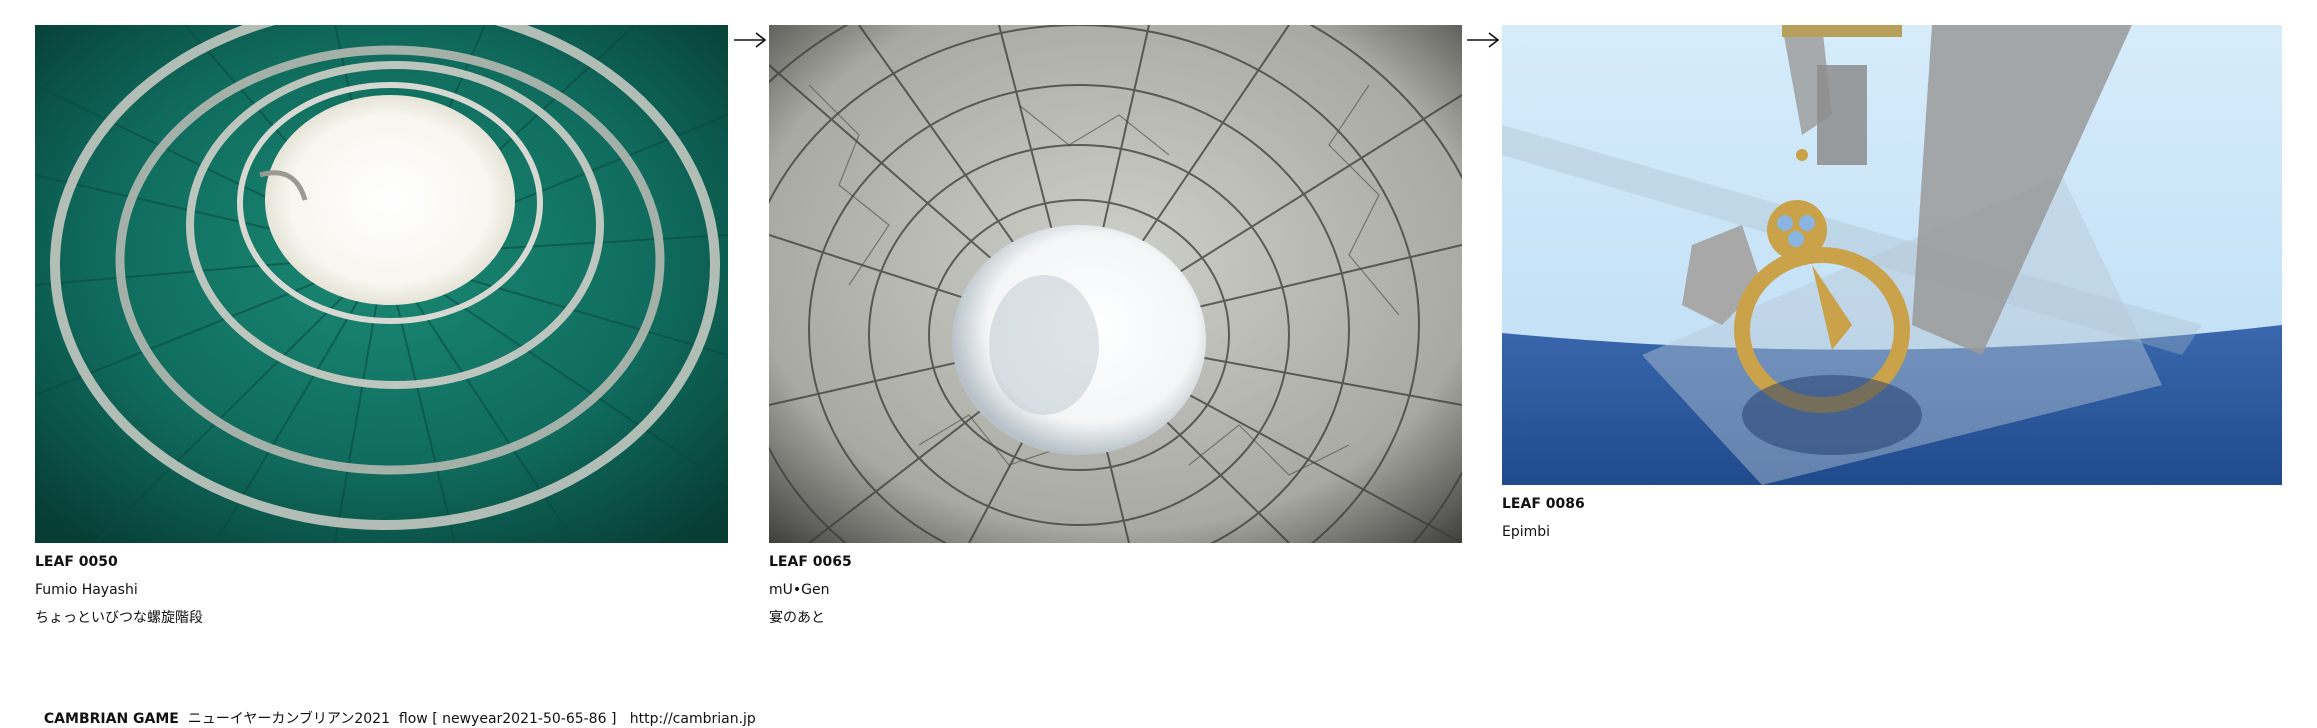 This screenshot has height=728, width=2317. I want to click on leaf-id-label: LEAF 0050, so click(76, 562).